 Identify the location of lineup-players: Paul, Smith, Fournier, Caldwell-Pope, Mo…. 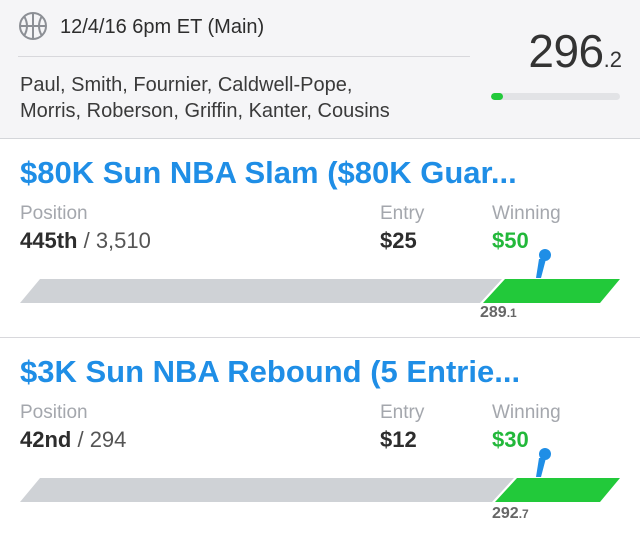
(245, 98).